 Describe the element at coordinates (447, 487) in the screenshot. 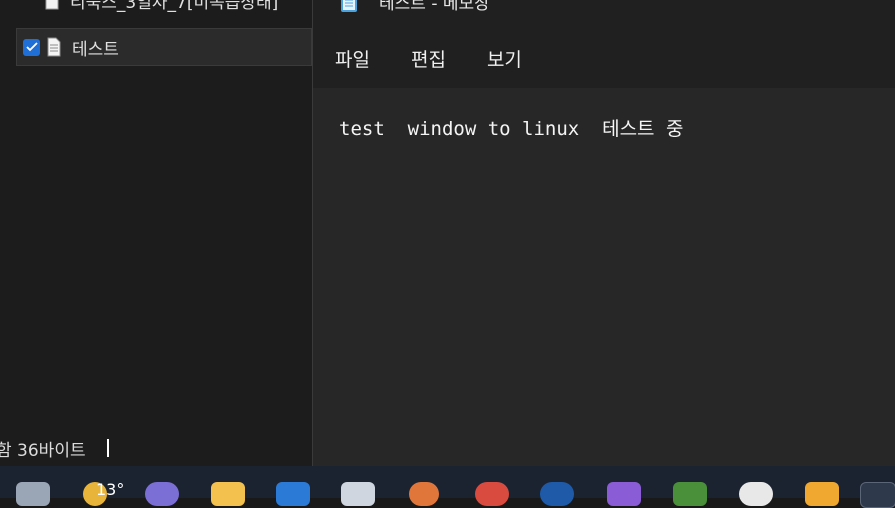

I see `taskbar: 13°` at that location.